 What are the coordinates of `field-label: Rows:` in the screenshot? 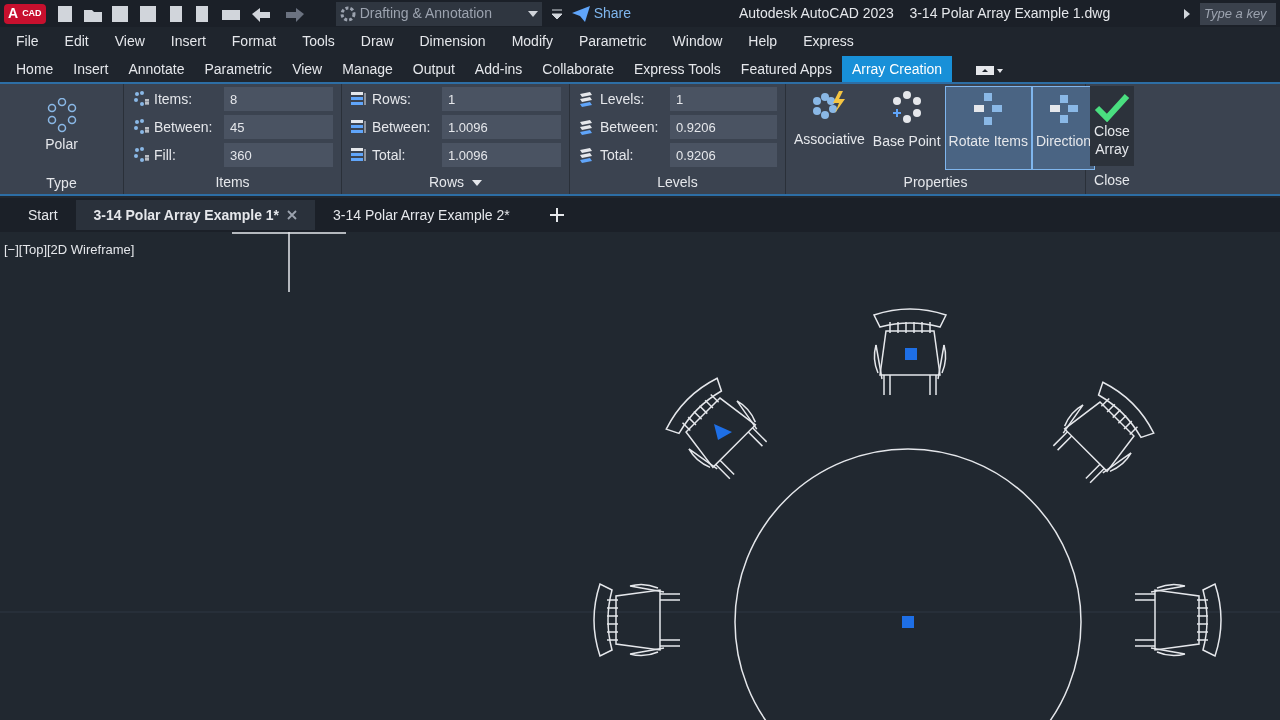 It's located at (392, 99).